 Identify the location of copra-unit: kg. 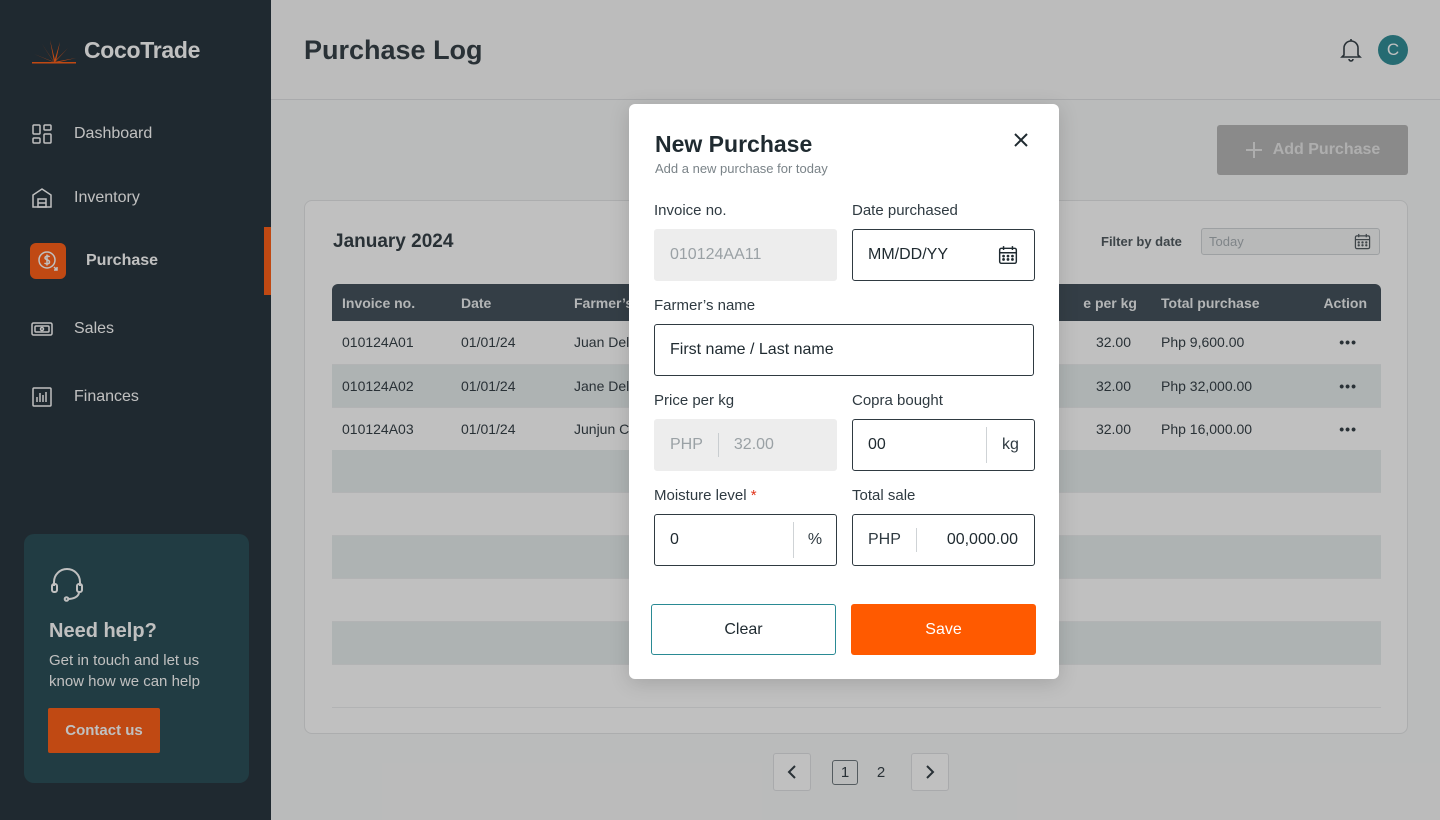
(1010, 445).